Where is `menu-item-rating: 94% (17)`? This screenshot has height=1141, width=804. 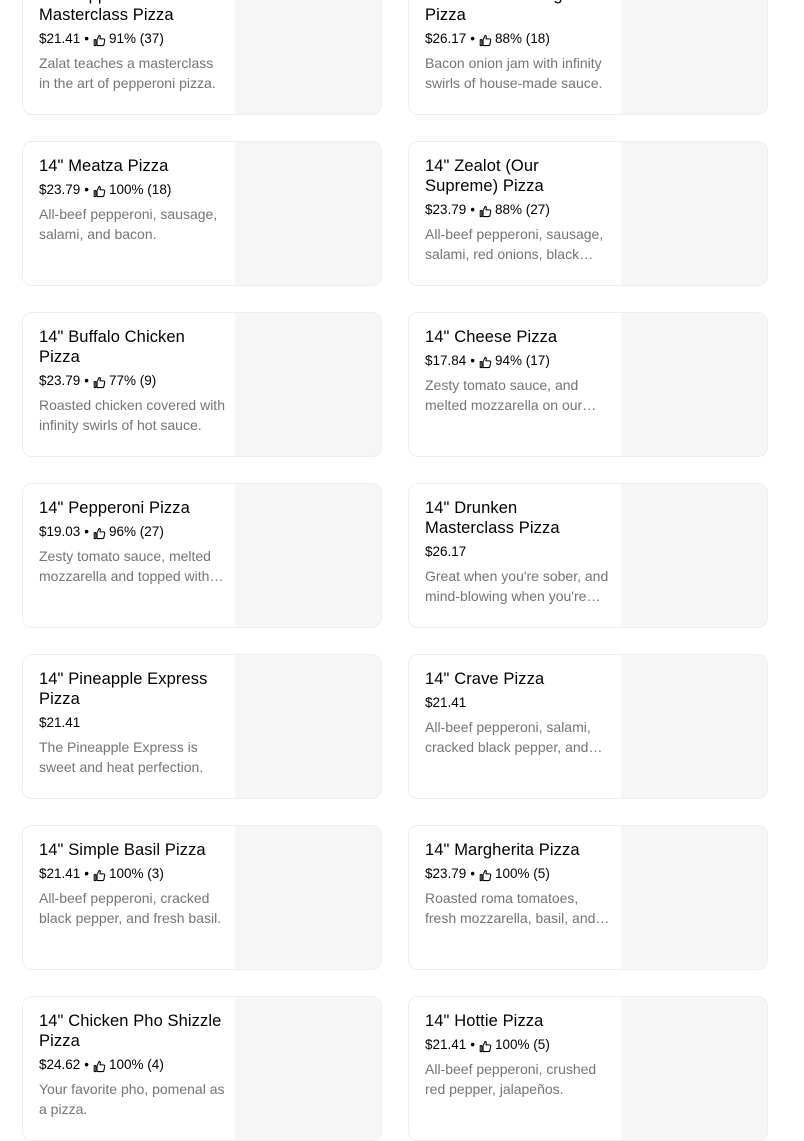
menu-item-rating: 94% (17) is located at coordinates (522, 360).